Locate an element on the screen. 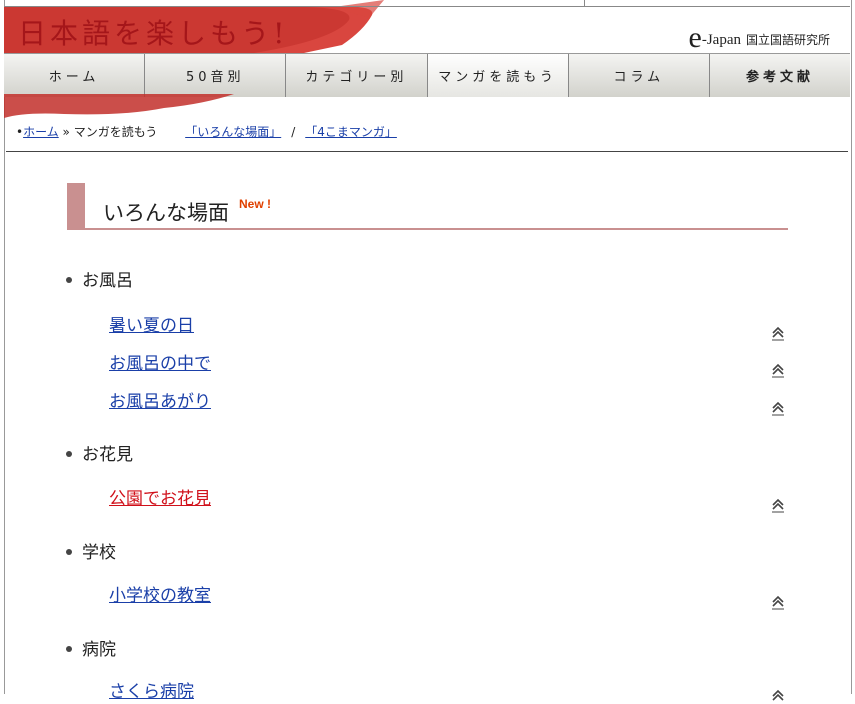  manga-link: お風呂あがり is located at coordinates (160, 402).